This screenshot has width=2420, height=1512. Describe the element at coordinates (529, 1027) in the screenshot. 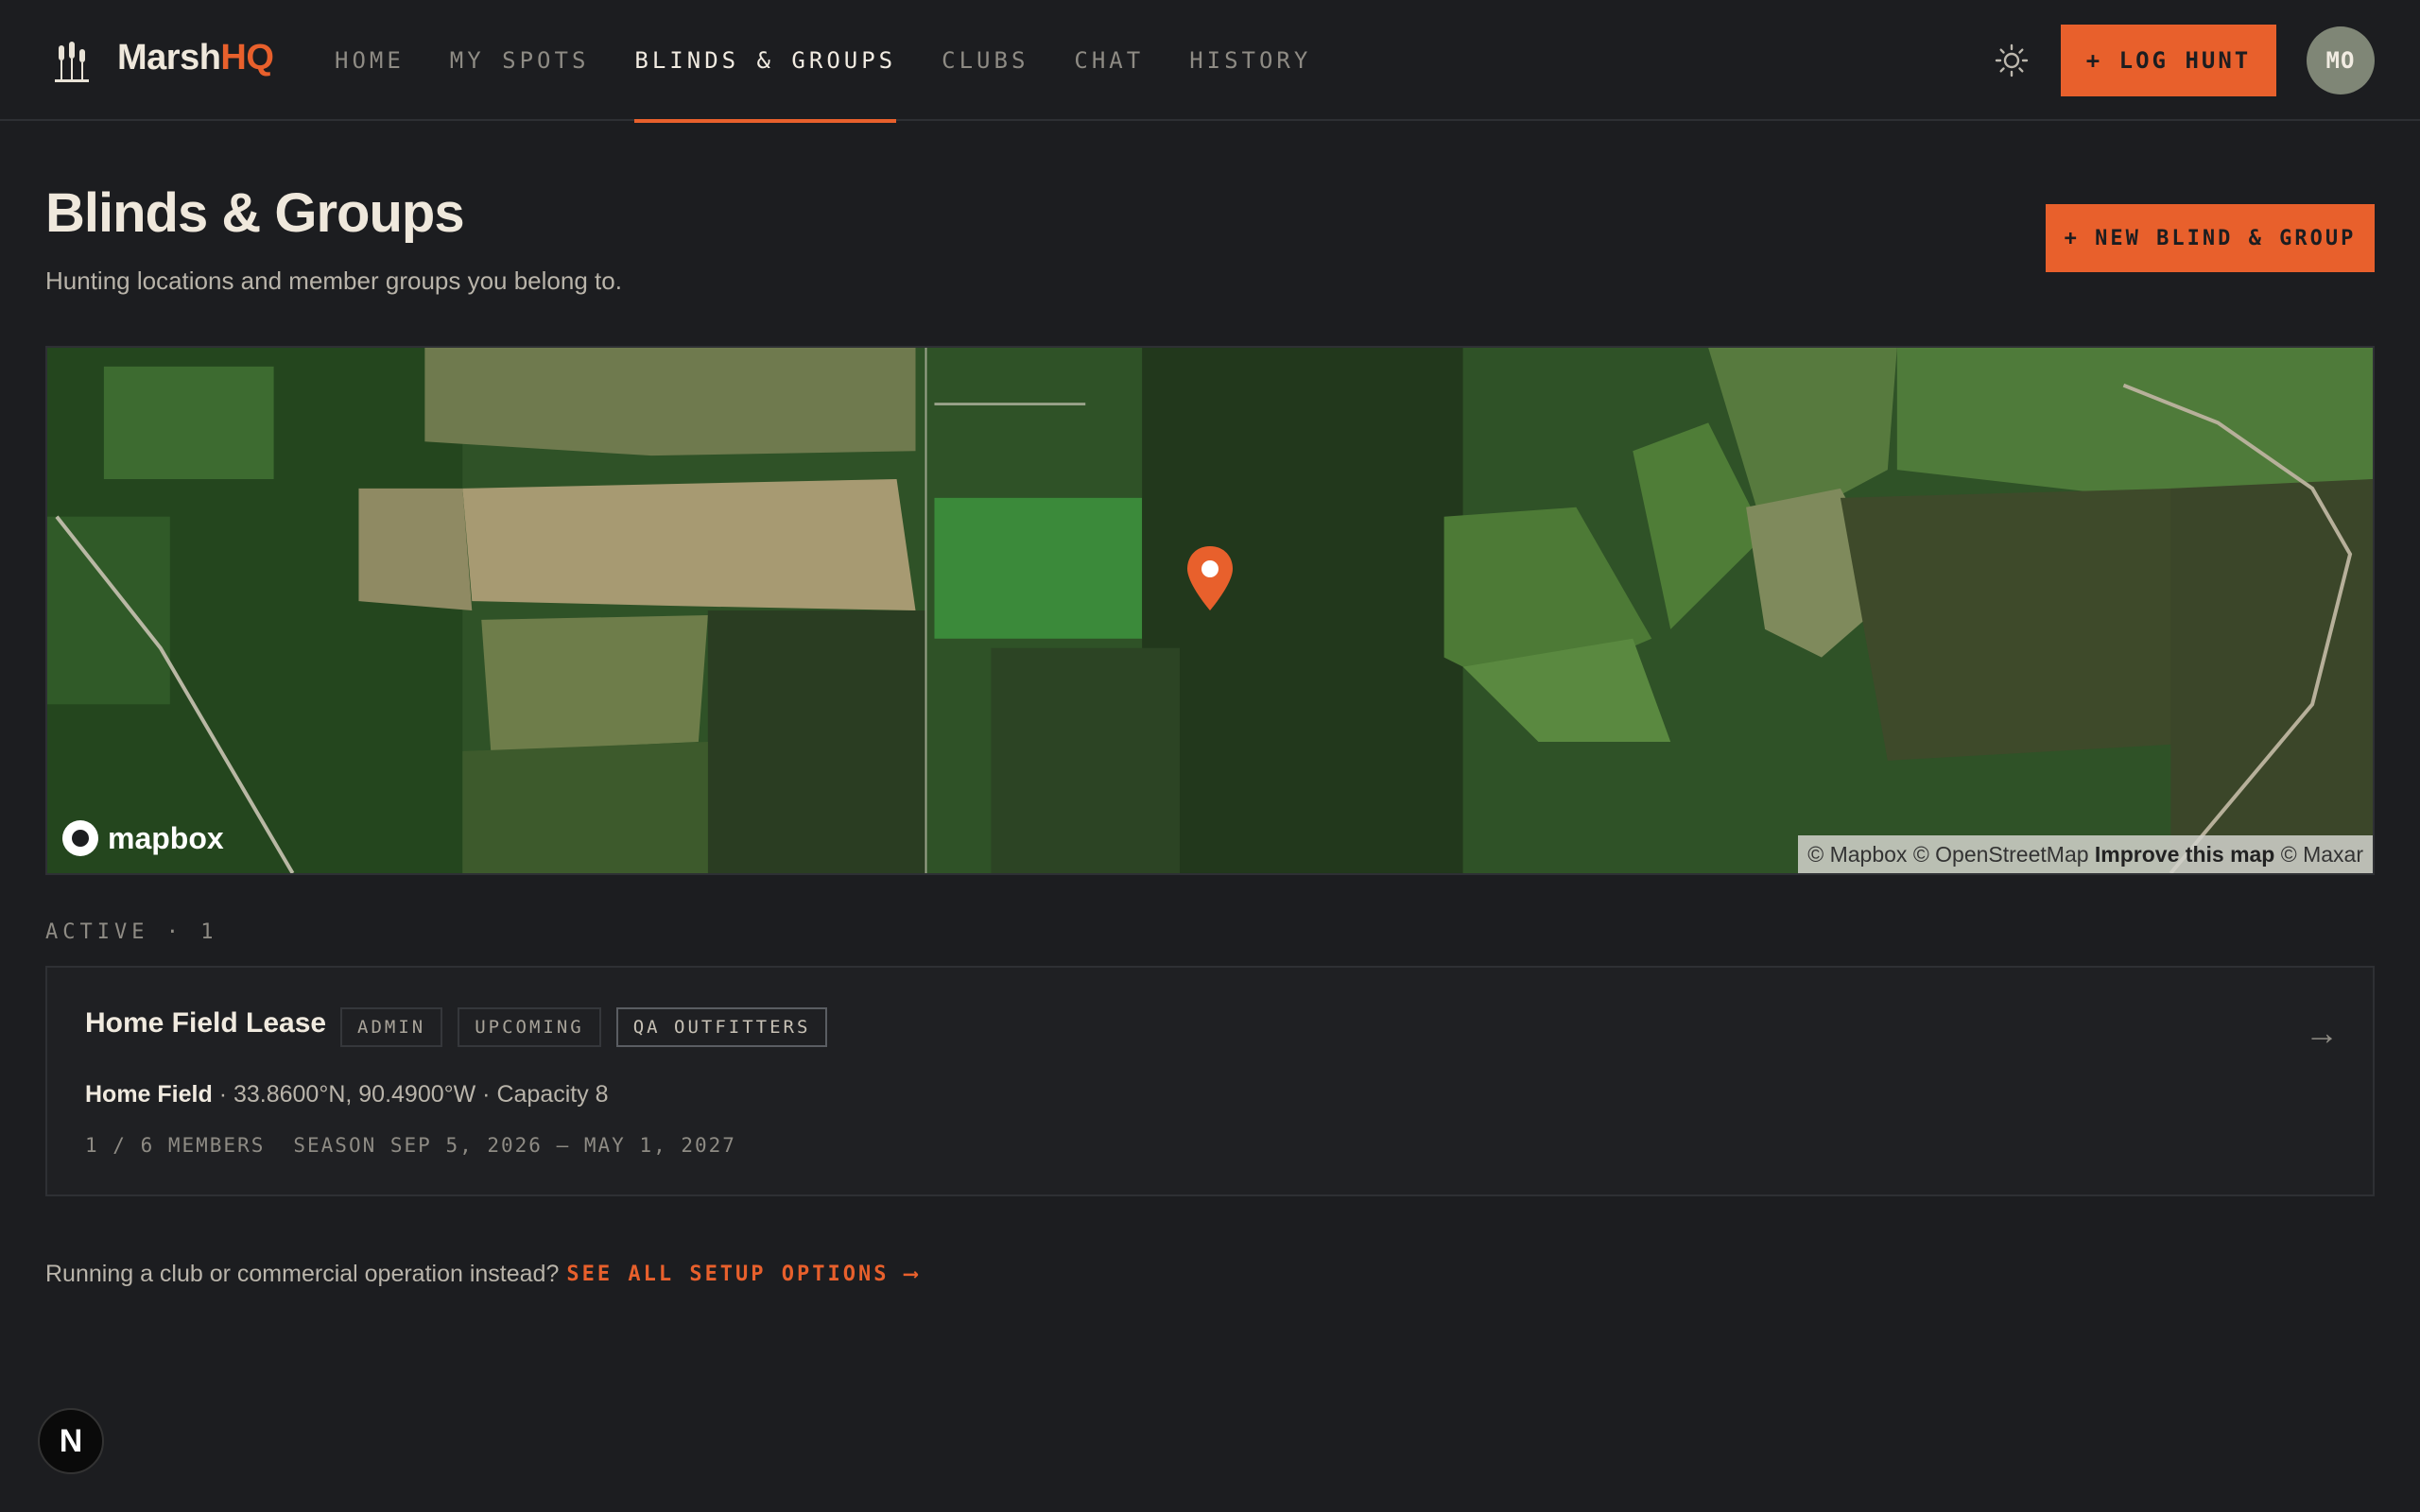

I see `status-badge: UPCOMING` at that location.